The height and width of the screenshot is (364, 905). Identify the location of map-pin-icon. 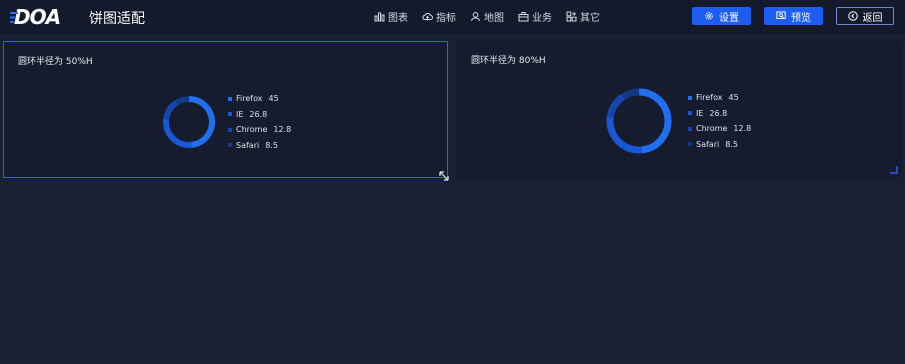
(475, 17).